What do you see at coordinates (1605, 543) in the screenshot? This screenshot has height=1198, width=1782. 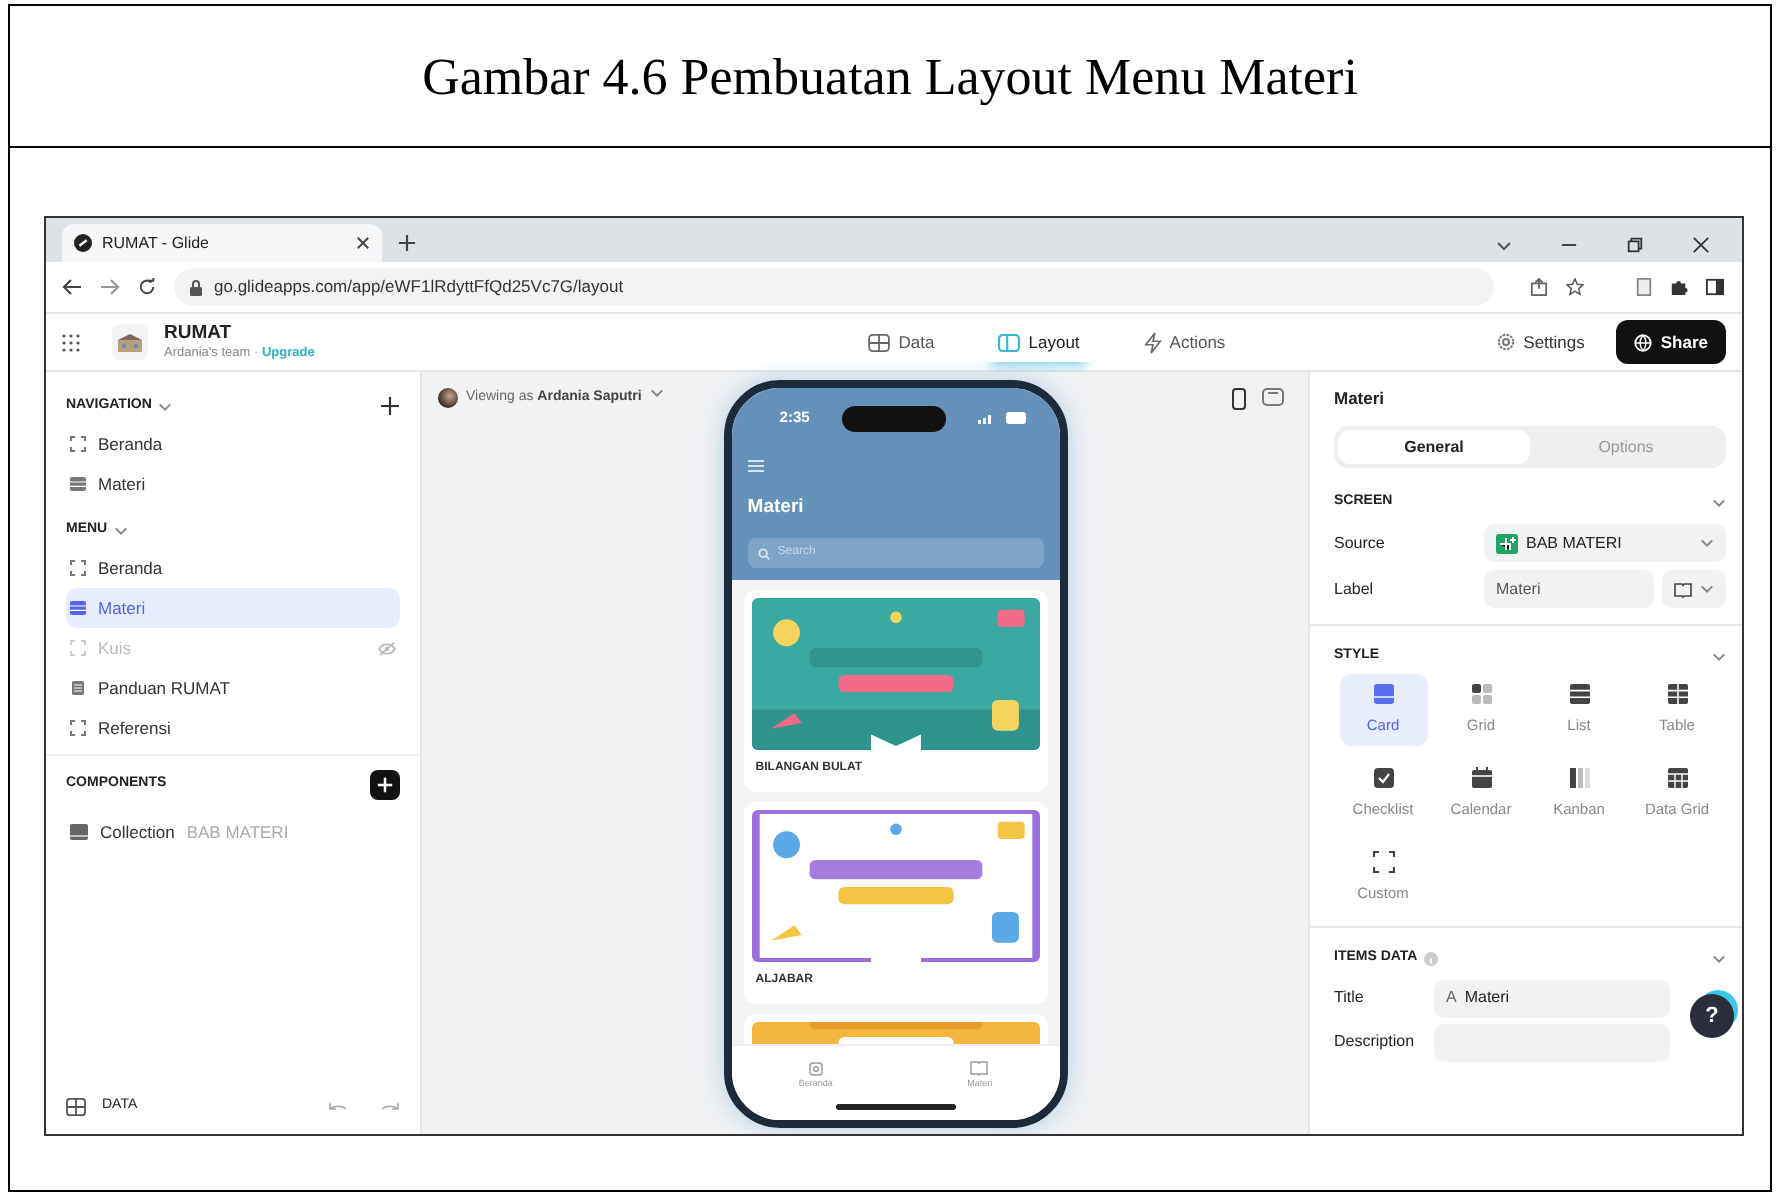 I see `source-dropdown: BAB MATERI` at bounding box center [1605, 543].